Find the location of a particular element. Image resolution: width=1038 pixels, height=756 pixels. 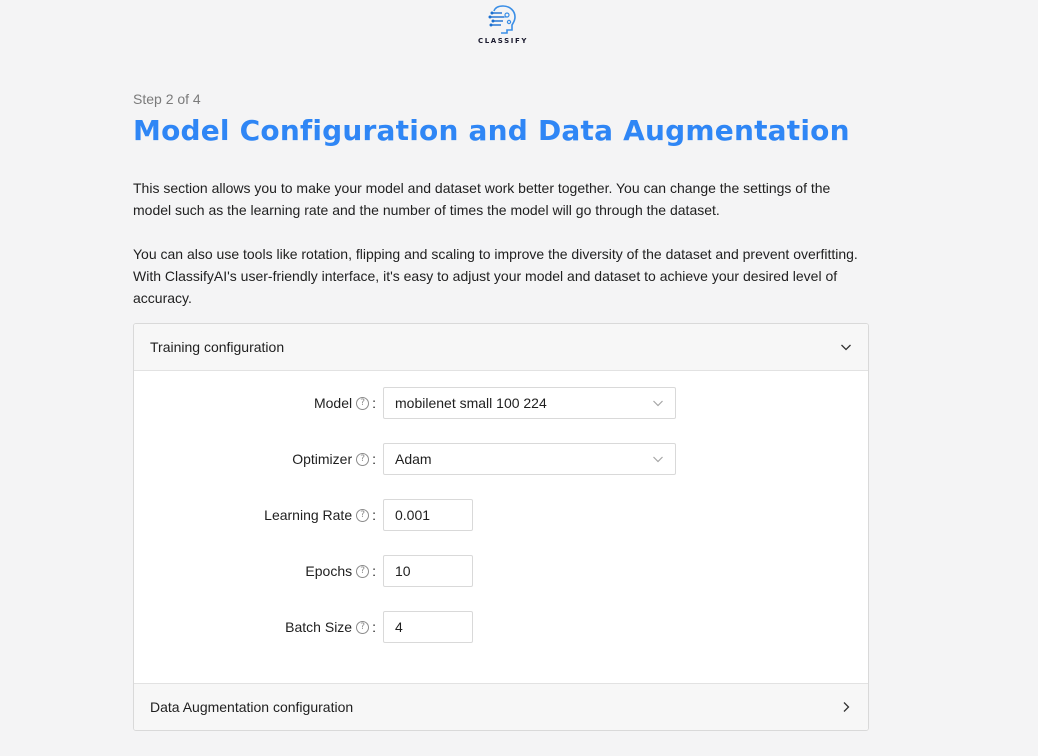

batch-size-label-wrap: Batch Size ? : is located at coordinates (258, 627).